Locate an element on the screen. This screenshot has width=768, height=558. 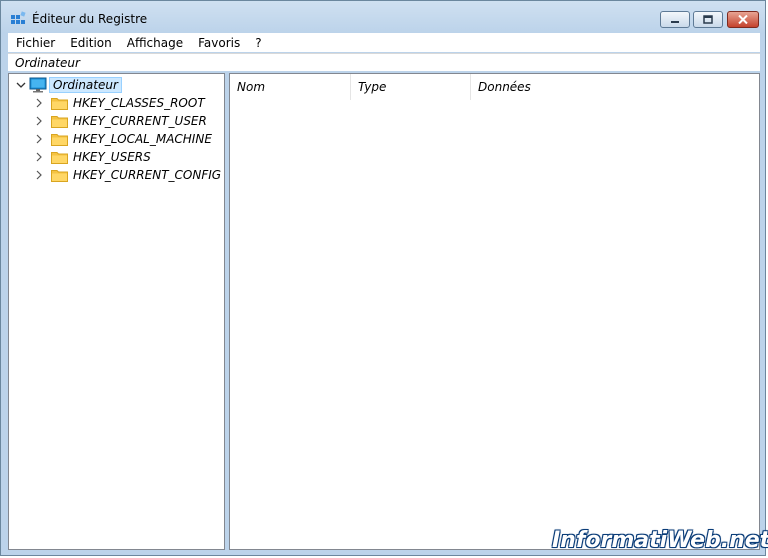
chevron-down-icon is located at coordinates (21, 85).